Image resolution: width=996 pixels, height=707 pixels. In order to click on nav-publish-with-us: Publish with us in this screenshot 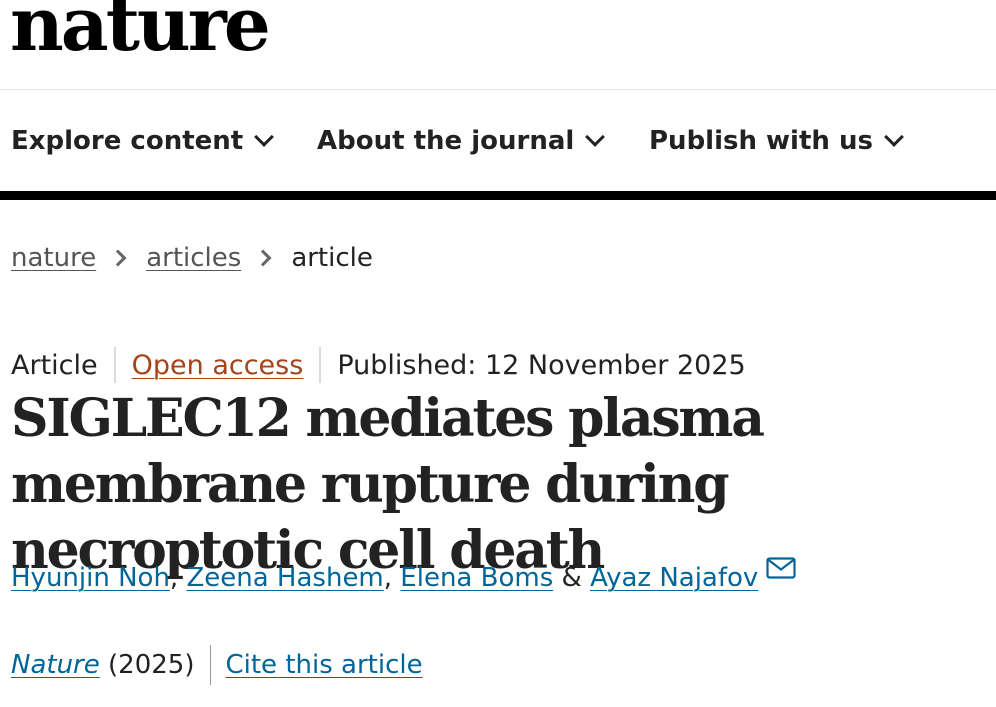, I will do `click(776, 141)`.